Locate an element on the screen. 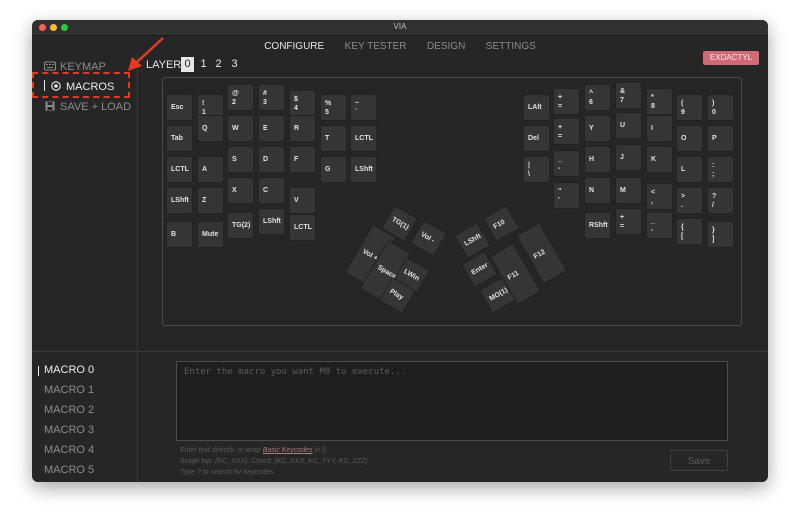  key: R is located at coordinates (302, 128).